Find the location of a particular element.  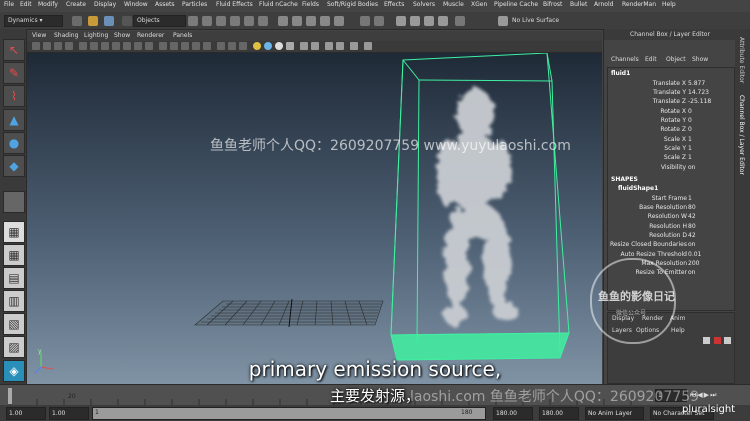

attr-value: on is located at coordinates (691, 272).